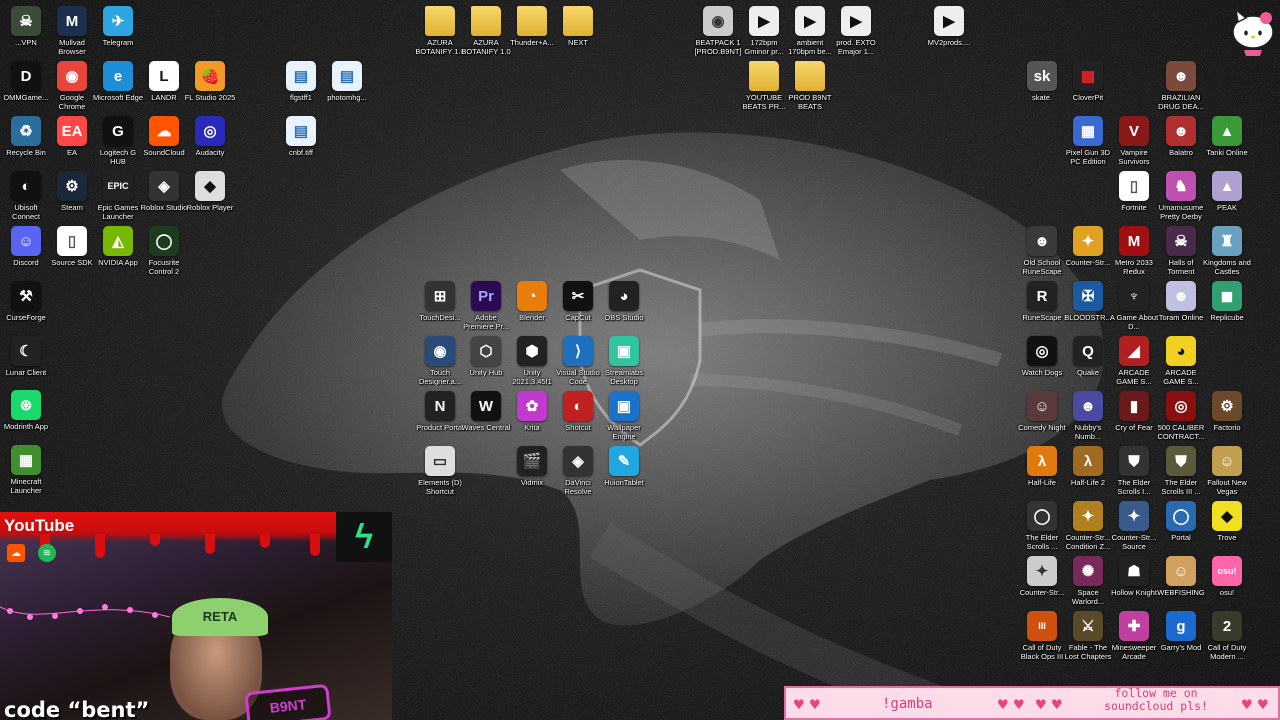 The width and height of the screenshot is (1280, 720). What do you see at coordinates (26, 410) in the screenshot?
I see `desktop-icon: ⊛ Modrinth App` at bounding box center [26, 410].